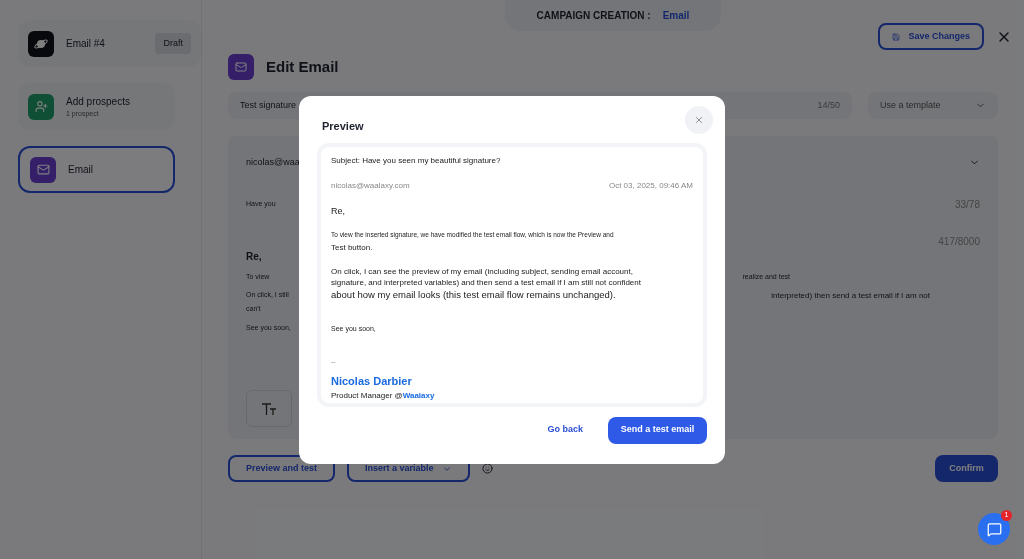 This screenshot has height=559, width=1024. Describe the element at coordinates (86, 44) in the screenshot. I see `step-title: Email #4` at that location.